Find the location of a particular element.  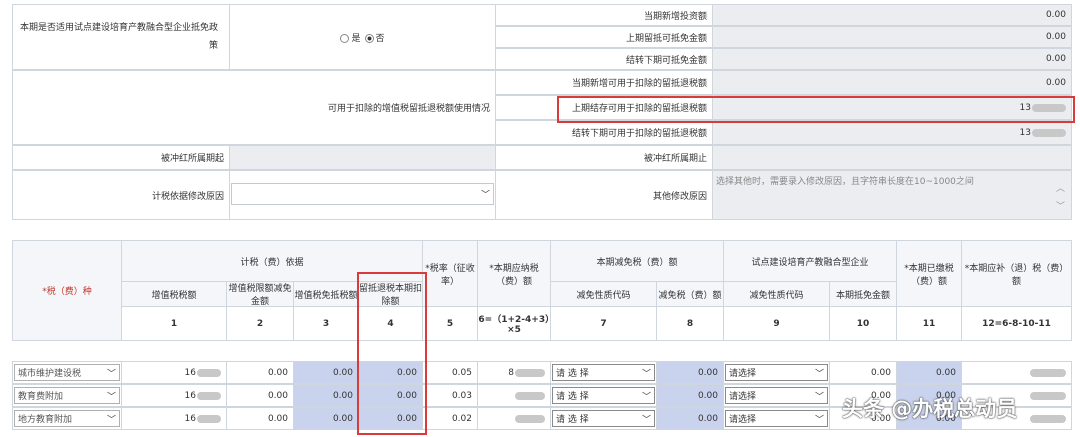

scroll-down-icon: ﹀ is located at coordinates (1060, 205).